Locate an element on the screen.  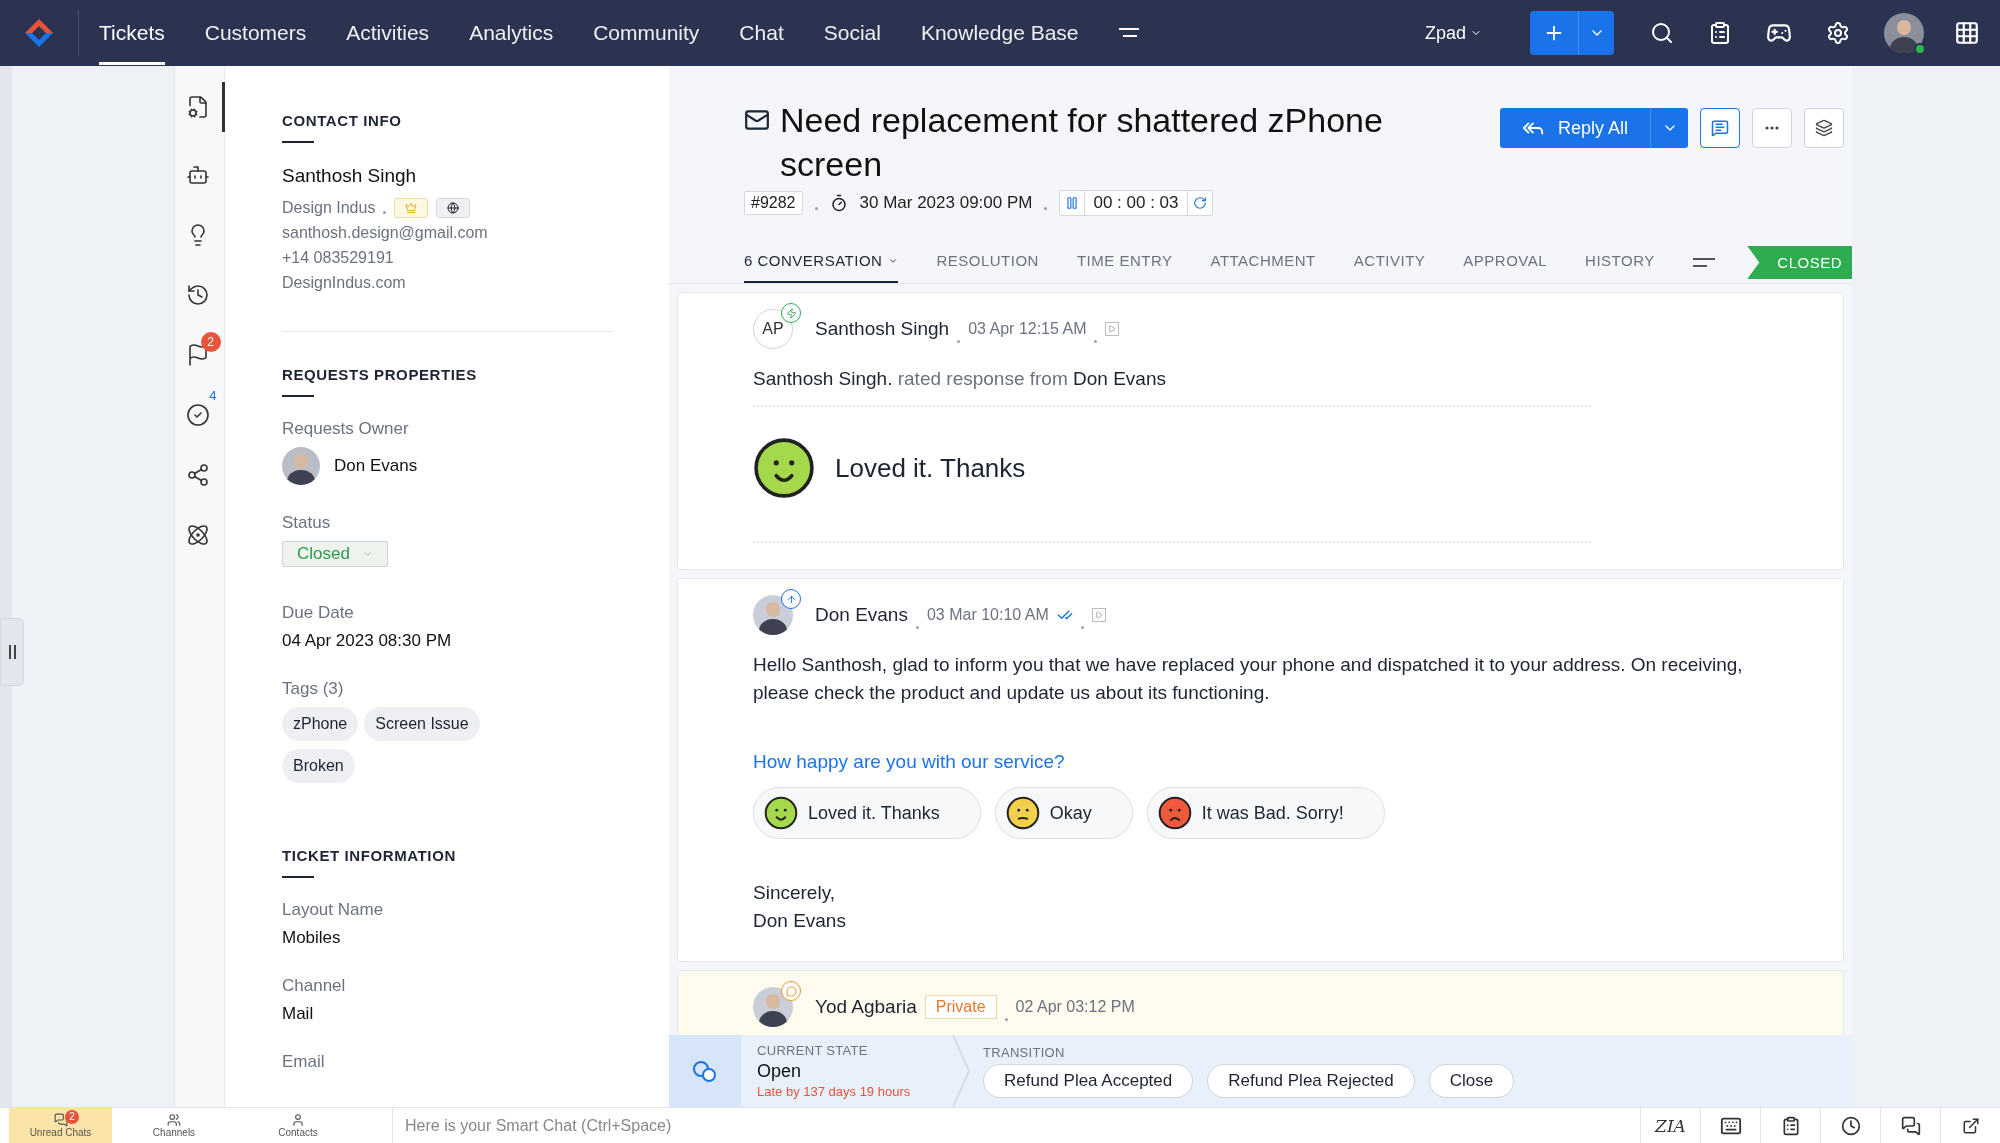
step-divider is located at coordinates (961, 1071).